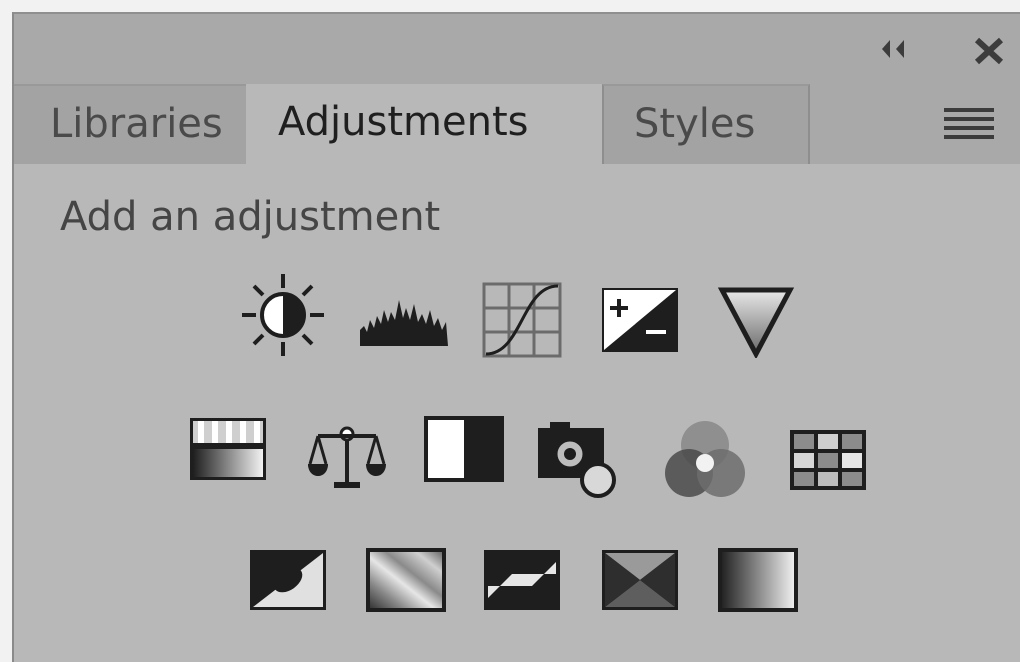  What do you see at coordinates (517, 47) in the screenshot?
I see `panel-title-bar` at bounding box center [517, 47].